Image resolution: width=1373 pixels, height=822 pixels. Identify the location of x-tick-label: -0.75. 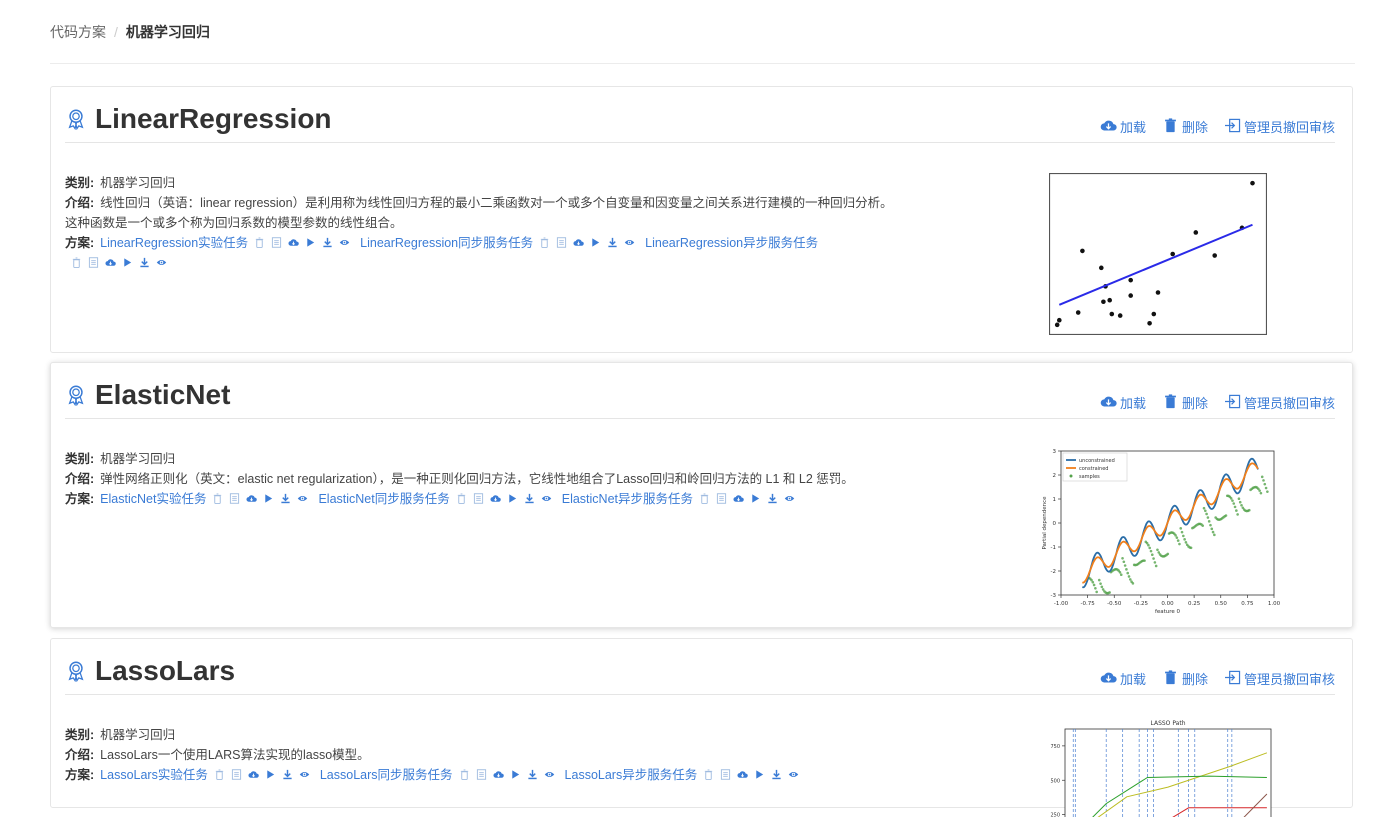
(1088, 604).